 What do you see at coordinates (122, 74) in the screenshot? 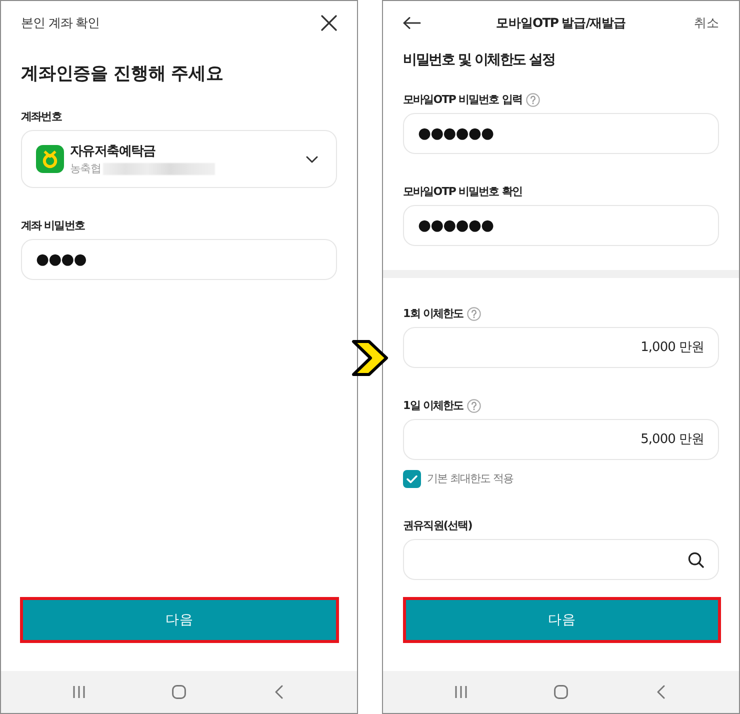
I see `page-heading: 계좌인증을 진행해 주세요` at bounding box center [122, 74].